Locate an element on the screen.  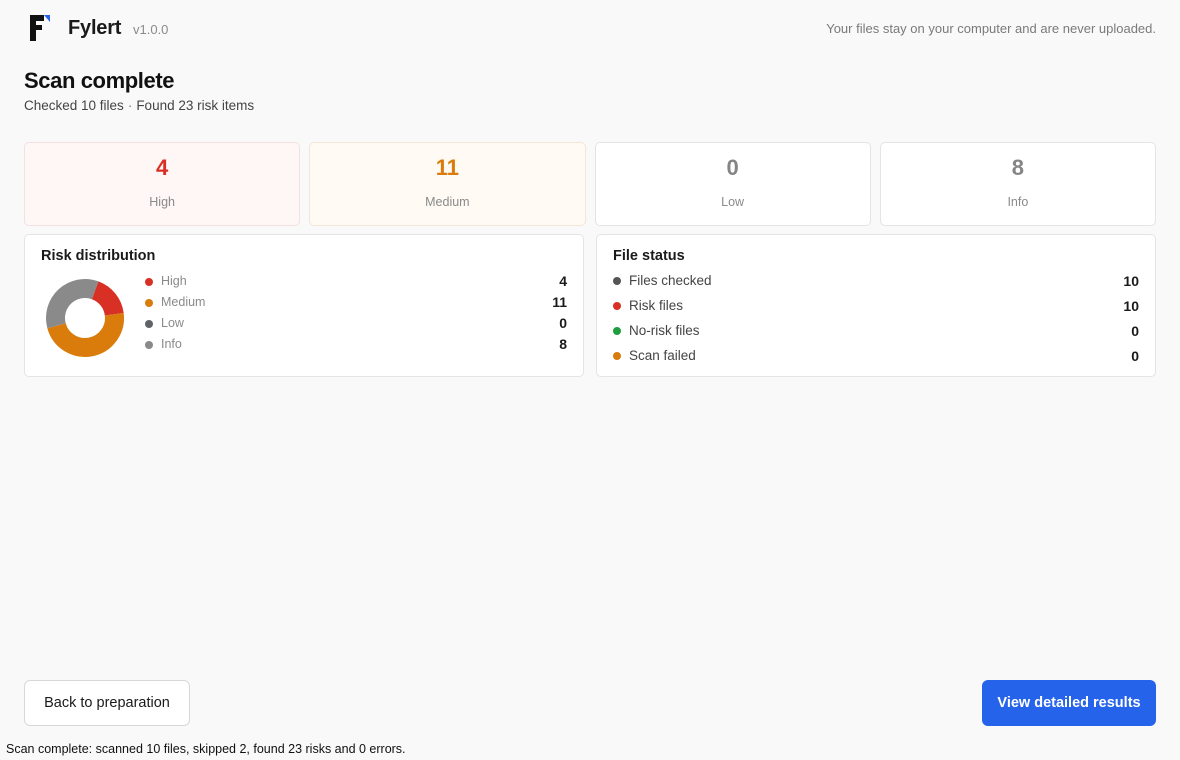
legend-value: 11 is located at coordinates (559, 302).